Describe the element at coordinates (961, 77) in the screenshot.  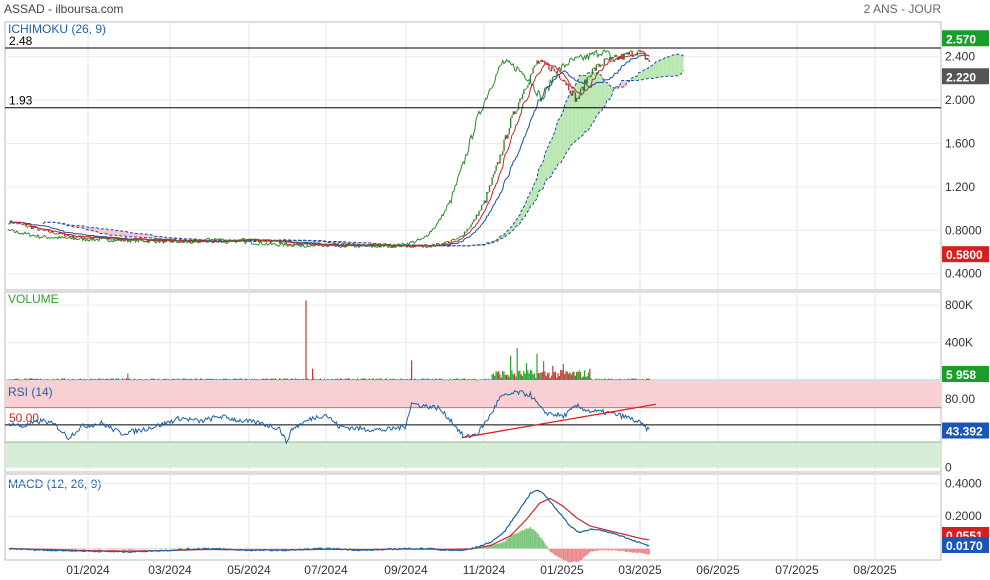
I see `price-badge: 2.220` at that location.